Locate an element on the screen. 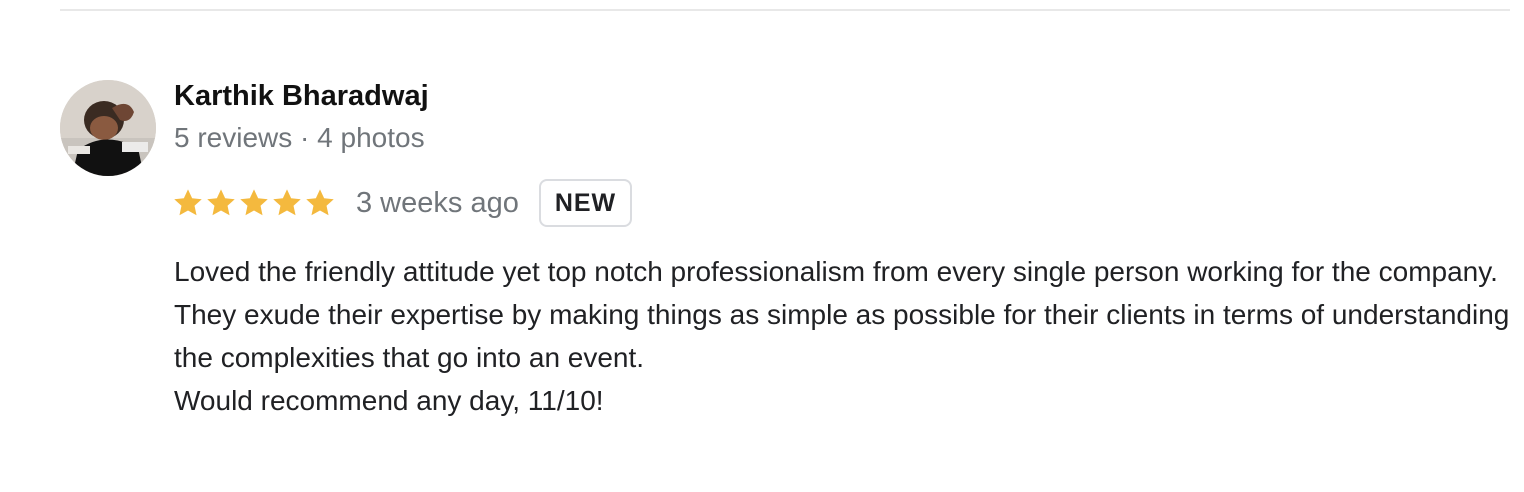 The height and width of the screenshot is (492, 1524). avatar-photo is located at coordinates (108, 128).